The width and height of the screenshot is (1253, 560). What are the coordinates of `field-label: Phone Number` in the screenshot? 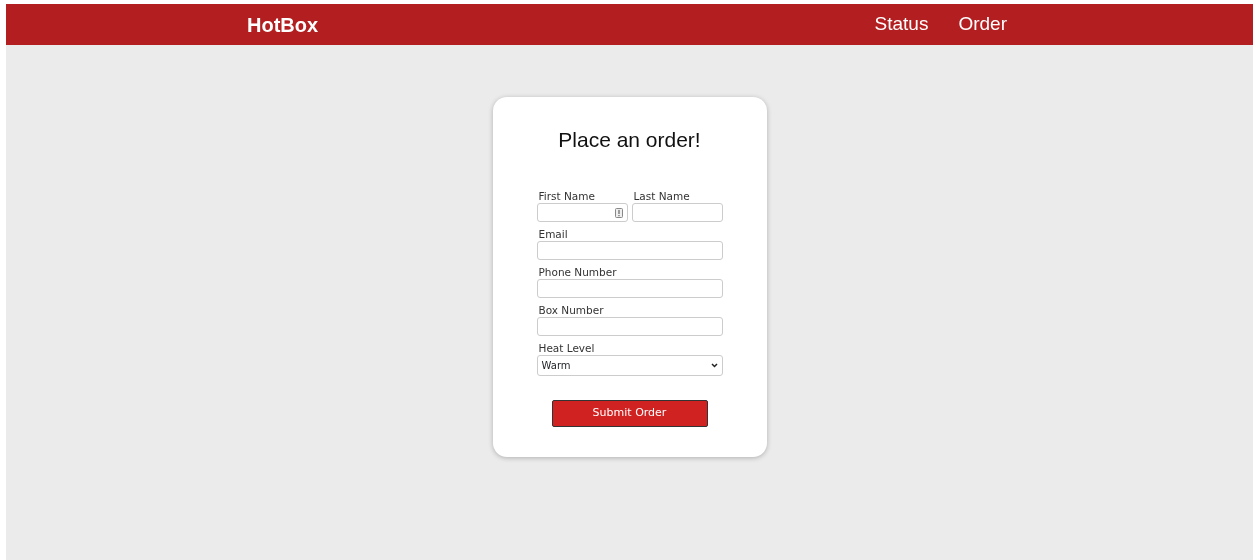 It's located at (578, 273).